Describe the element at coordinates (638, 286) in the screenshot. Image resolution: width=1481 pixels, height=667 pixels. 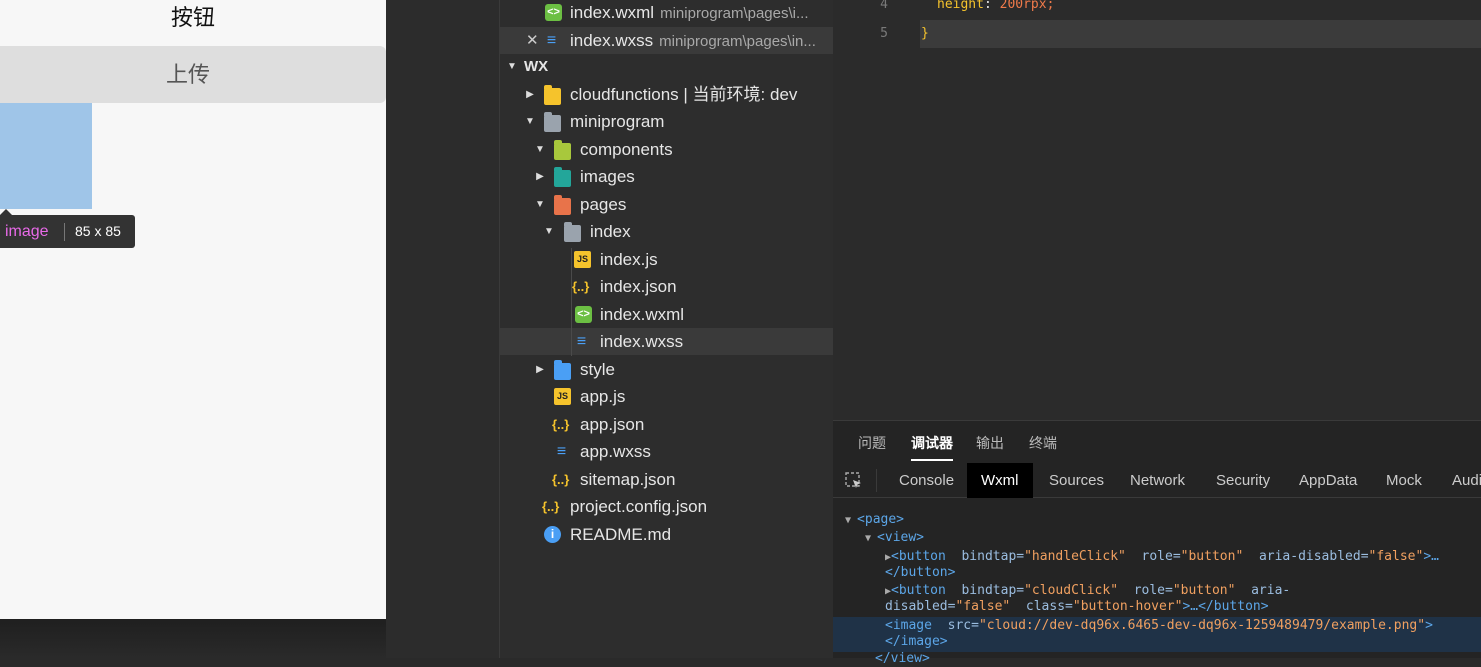
I see `tree-item-label: index.json` at that location.